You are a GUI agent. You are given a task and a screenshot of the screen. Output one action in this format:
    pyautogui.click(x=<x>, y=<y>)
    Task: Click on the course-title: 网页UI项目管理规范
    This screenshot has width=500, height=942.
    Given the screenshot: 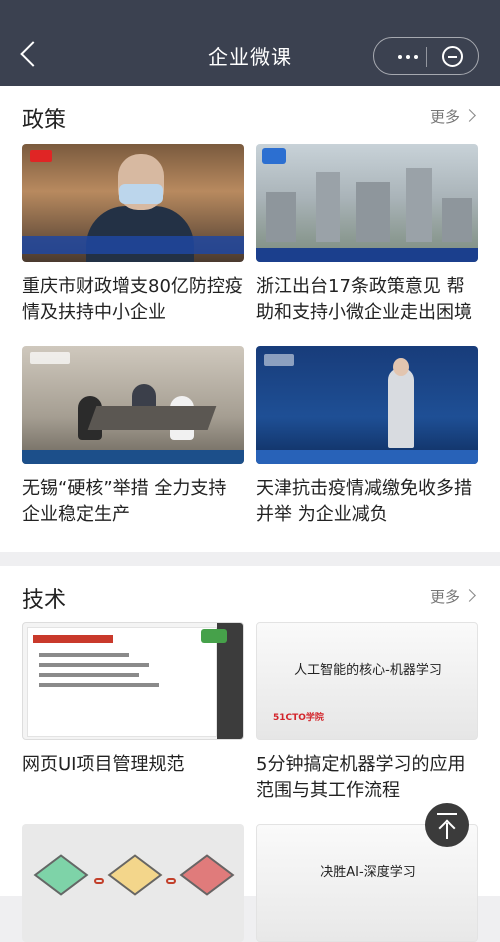 What is the action you would take?
    pyautogui.click(x=103, y=764)
    